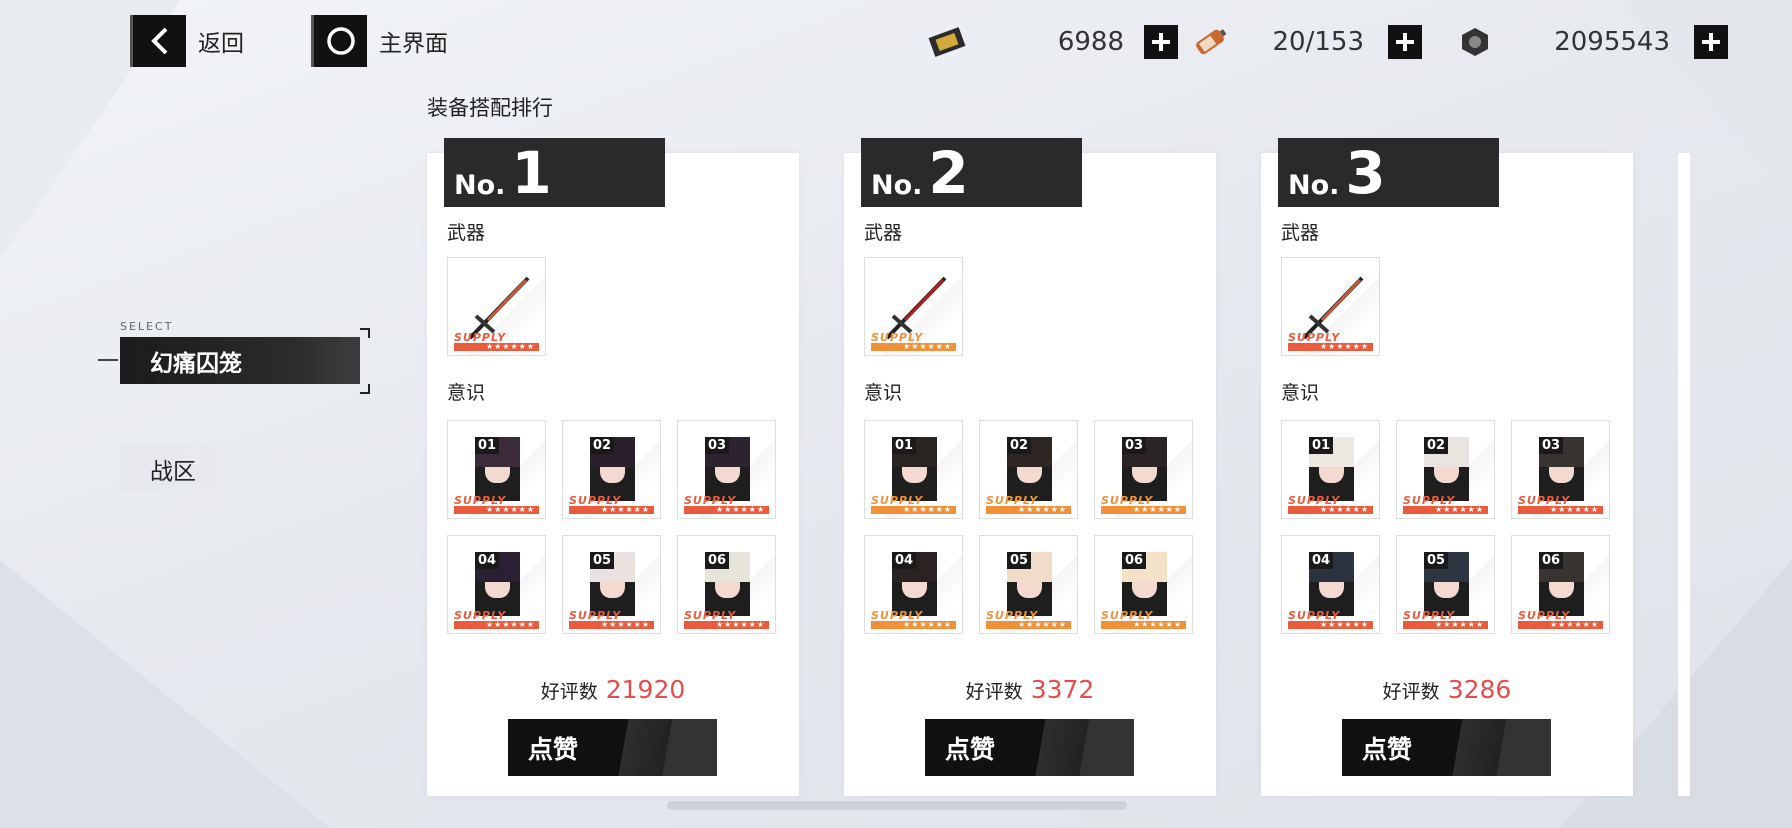 The width and height of the screenshot is (1792, 828). I want to click on select-tag: SELECT, so click(147, 326).